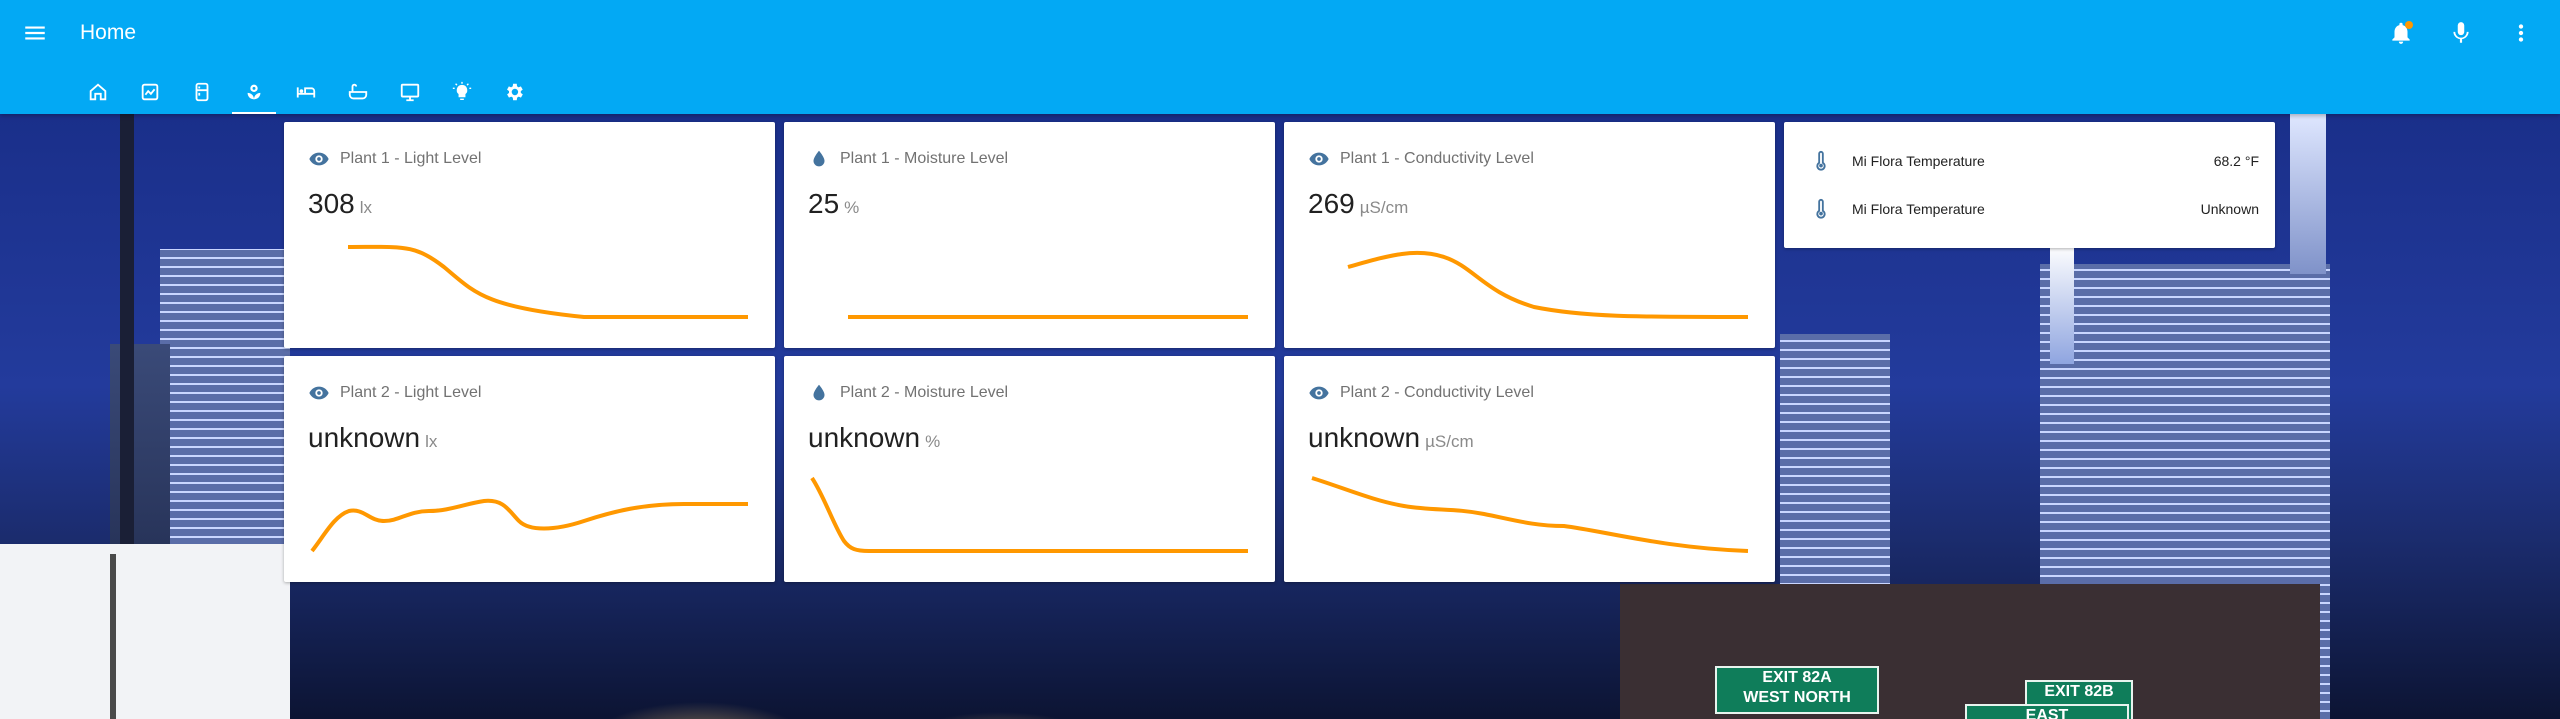 This screenshot has height=719, width=2560. I want to click on home-icon, so click(98, 92).